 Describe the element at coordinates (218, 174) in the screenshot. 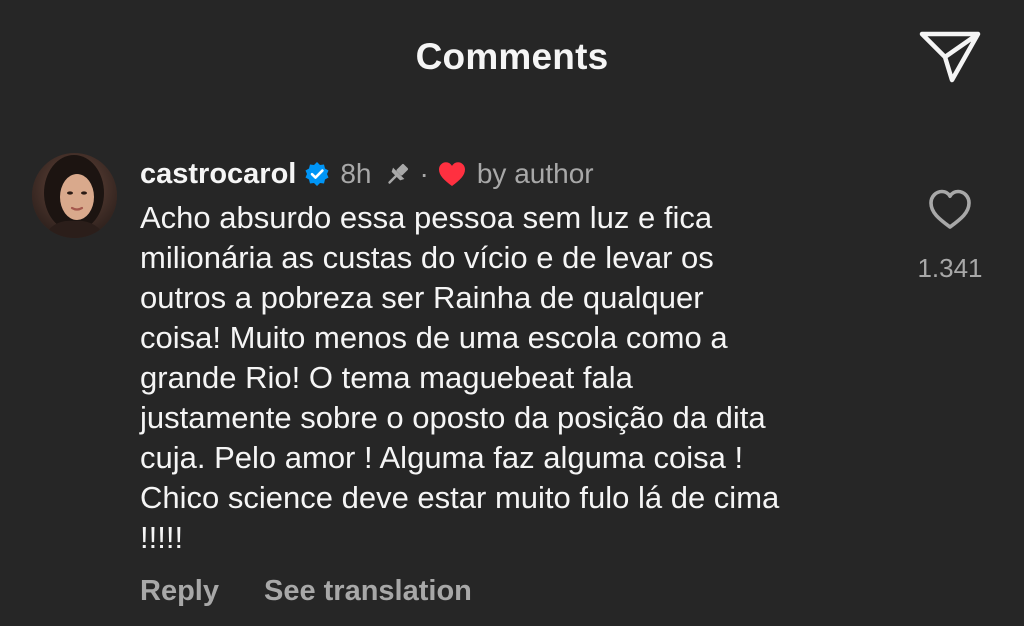

I see `username: castrocarol` at that location.